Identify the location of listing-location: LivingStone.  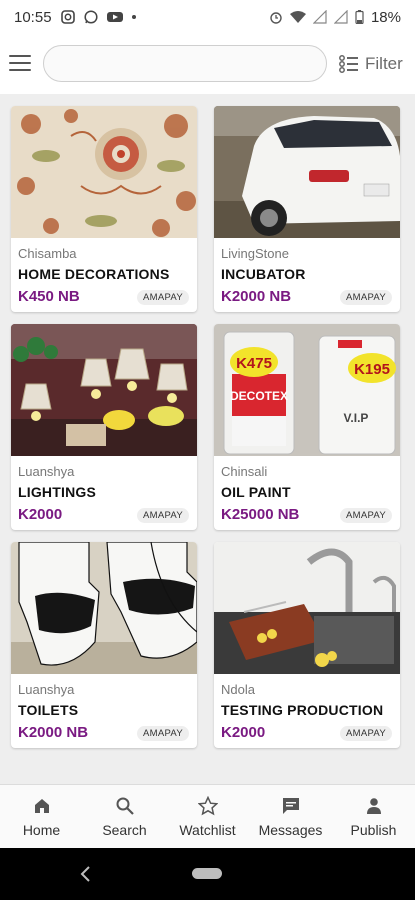
(255, 253).